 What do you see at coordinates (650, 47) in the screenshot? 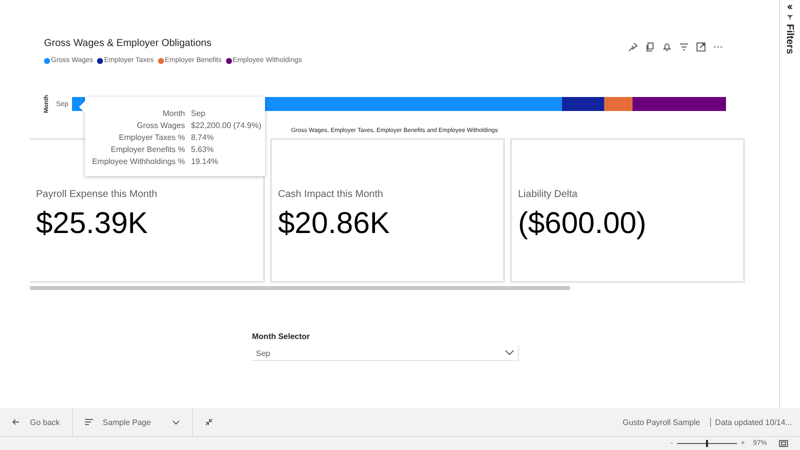
I see `copy-icon` at bounding box center [650, 47].